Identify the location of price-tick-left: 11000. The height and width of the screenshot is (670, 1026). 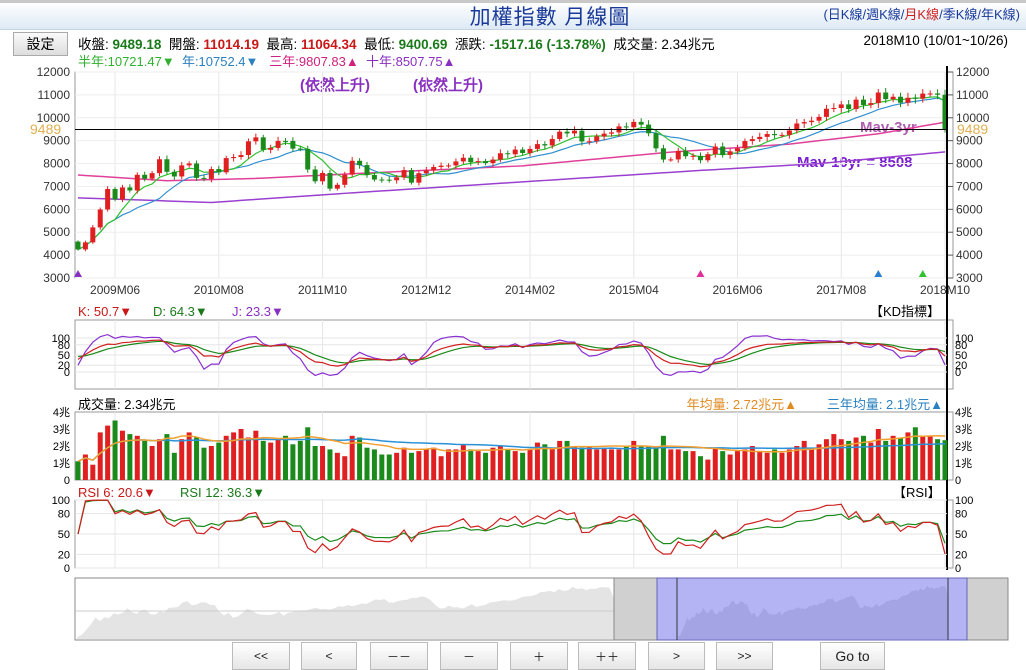
(54, 95).